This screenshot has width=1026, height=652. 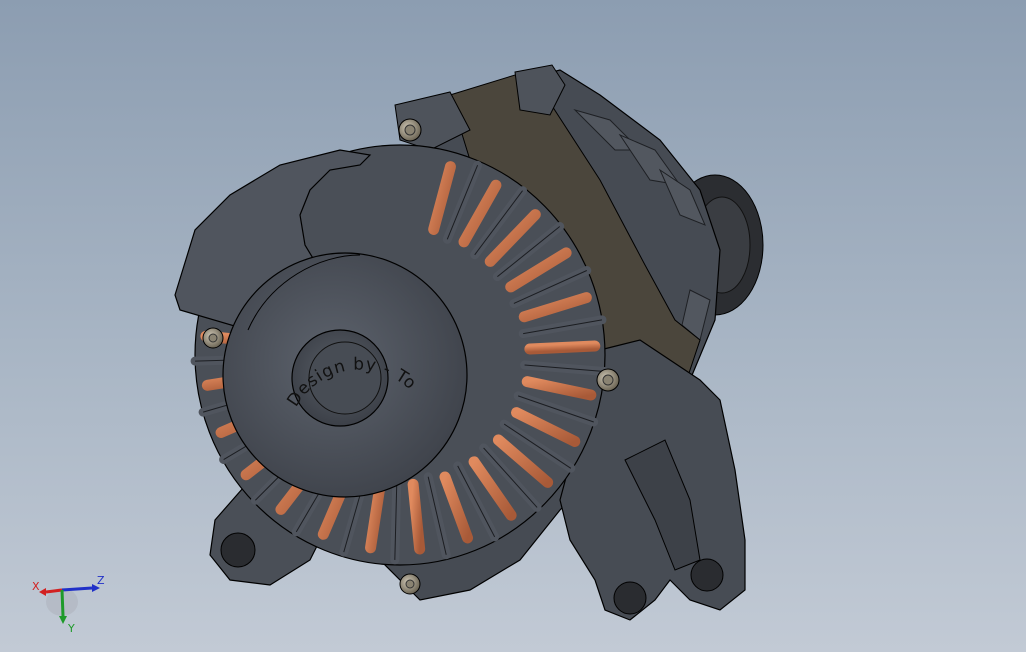 What do you see at coordinates (36, 586) in the screenshot?
I see `triad-x-label: X` at bounding box center [36, 586].